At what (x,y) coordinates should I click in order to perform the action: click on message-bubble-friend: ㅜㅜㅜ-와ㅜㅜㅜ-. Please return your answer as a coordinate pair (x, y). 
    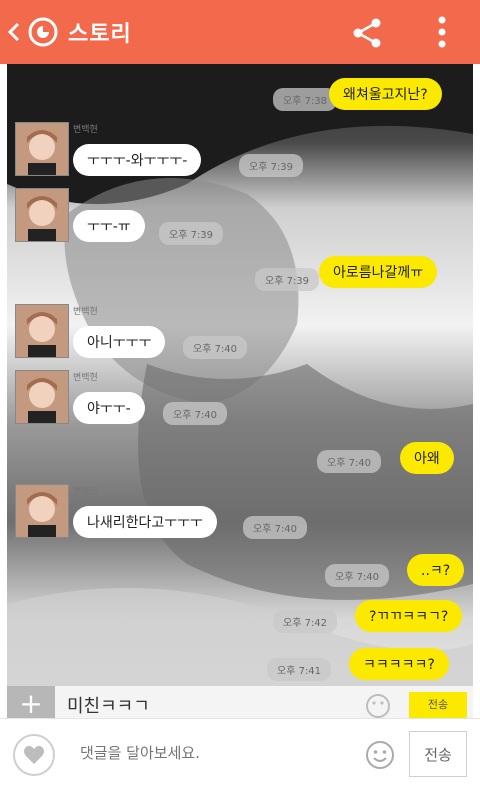
    Looking at the image, I should click on (137, 160).